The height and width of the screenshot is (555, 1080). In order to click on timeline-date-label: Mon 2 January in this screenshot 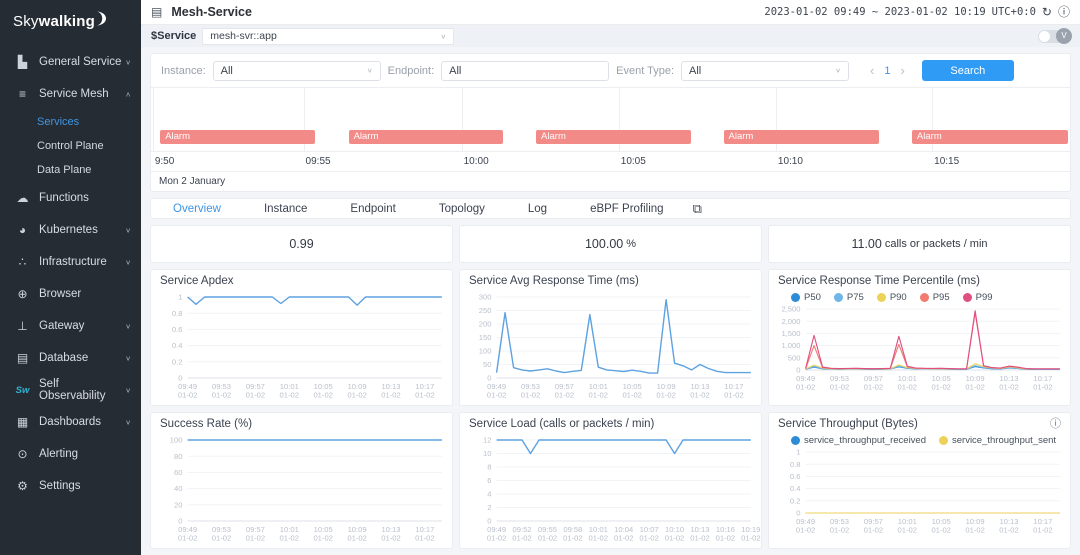, I will do `click(610, 181)`.